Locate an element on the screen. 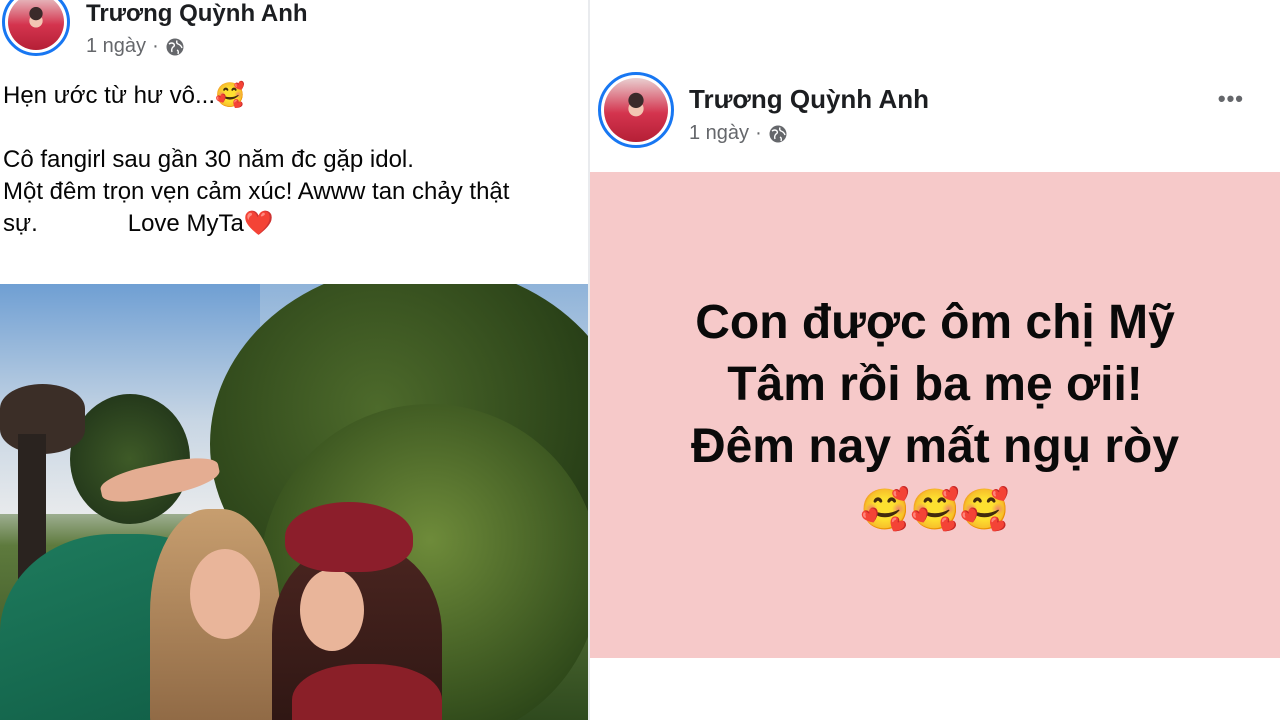 This screenshot has height=720, width=1280. more-options-icon: ••• is located at coordinates (1231, 99).